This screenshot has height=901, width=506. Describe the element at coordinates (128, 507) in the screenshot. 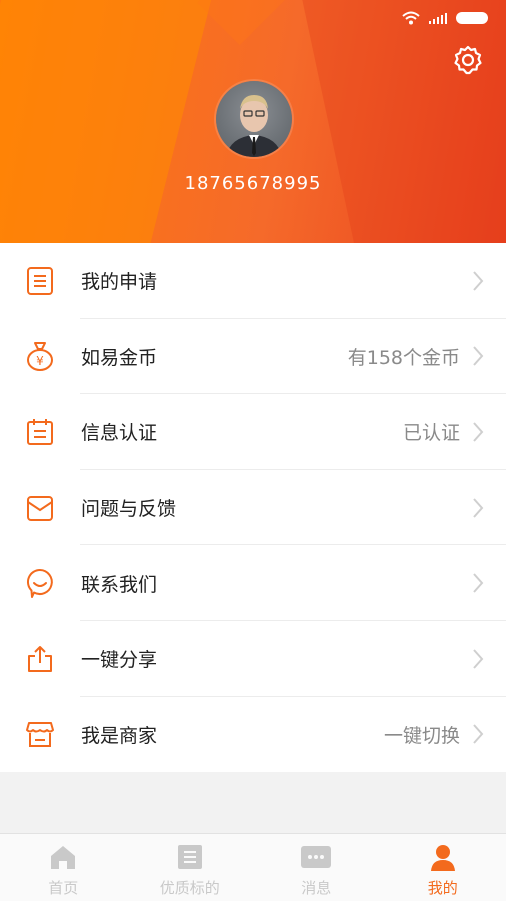

I see `menu-item-label: 问题与反馈` at that location.